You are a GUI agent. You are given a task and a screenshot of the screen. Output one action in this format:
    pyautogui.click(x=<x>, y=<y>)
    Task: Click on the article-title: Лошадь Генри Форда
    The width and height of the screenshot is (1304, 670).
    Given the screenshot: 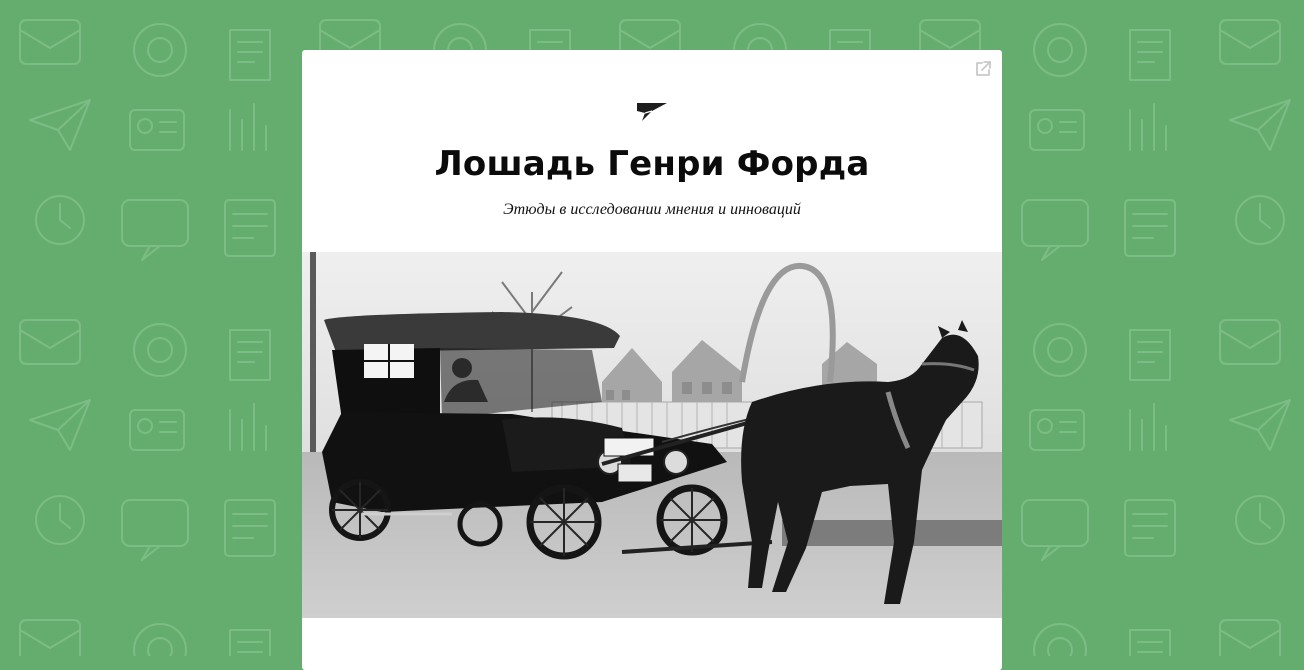 What is the action you would take?
    pyautogui.click(x=652, y=164)
    